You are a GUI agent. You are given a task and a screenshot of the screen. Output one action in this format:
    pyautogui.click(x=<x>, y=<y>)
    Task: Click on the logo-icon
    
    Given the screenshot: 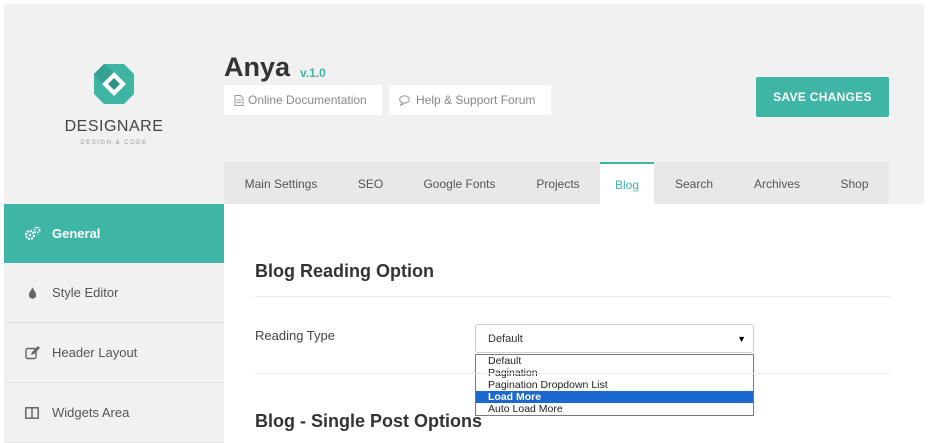 What is the action you would take?
    pyautogui.click(x=114, y=84)
    